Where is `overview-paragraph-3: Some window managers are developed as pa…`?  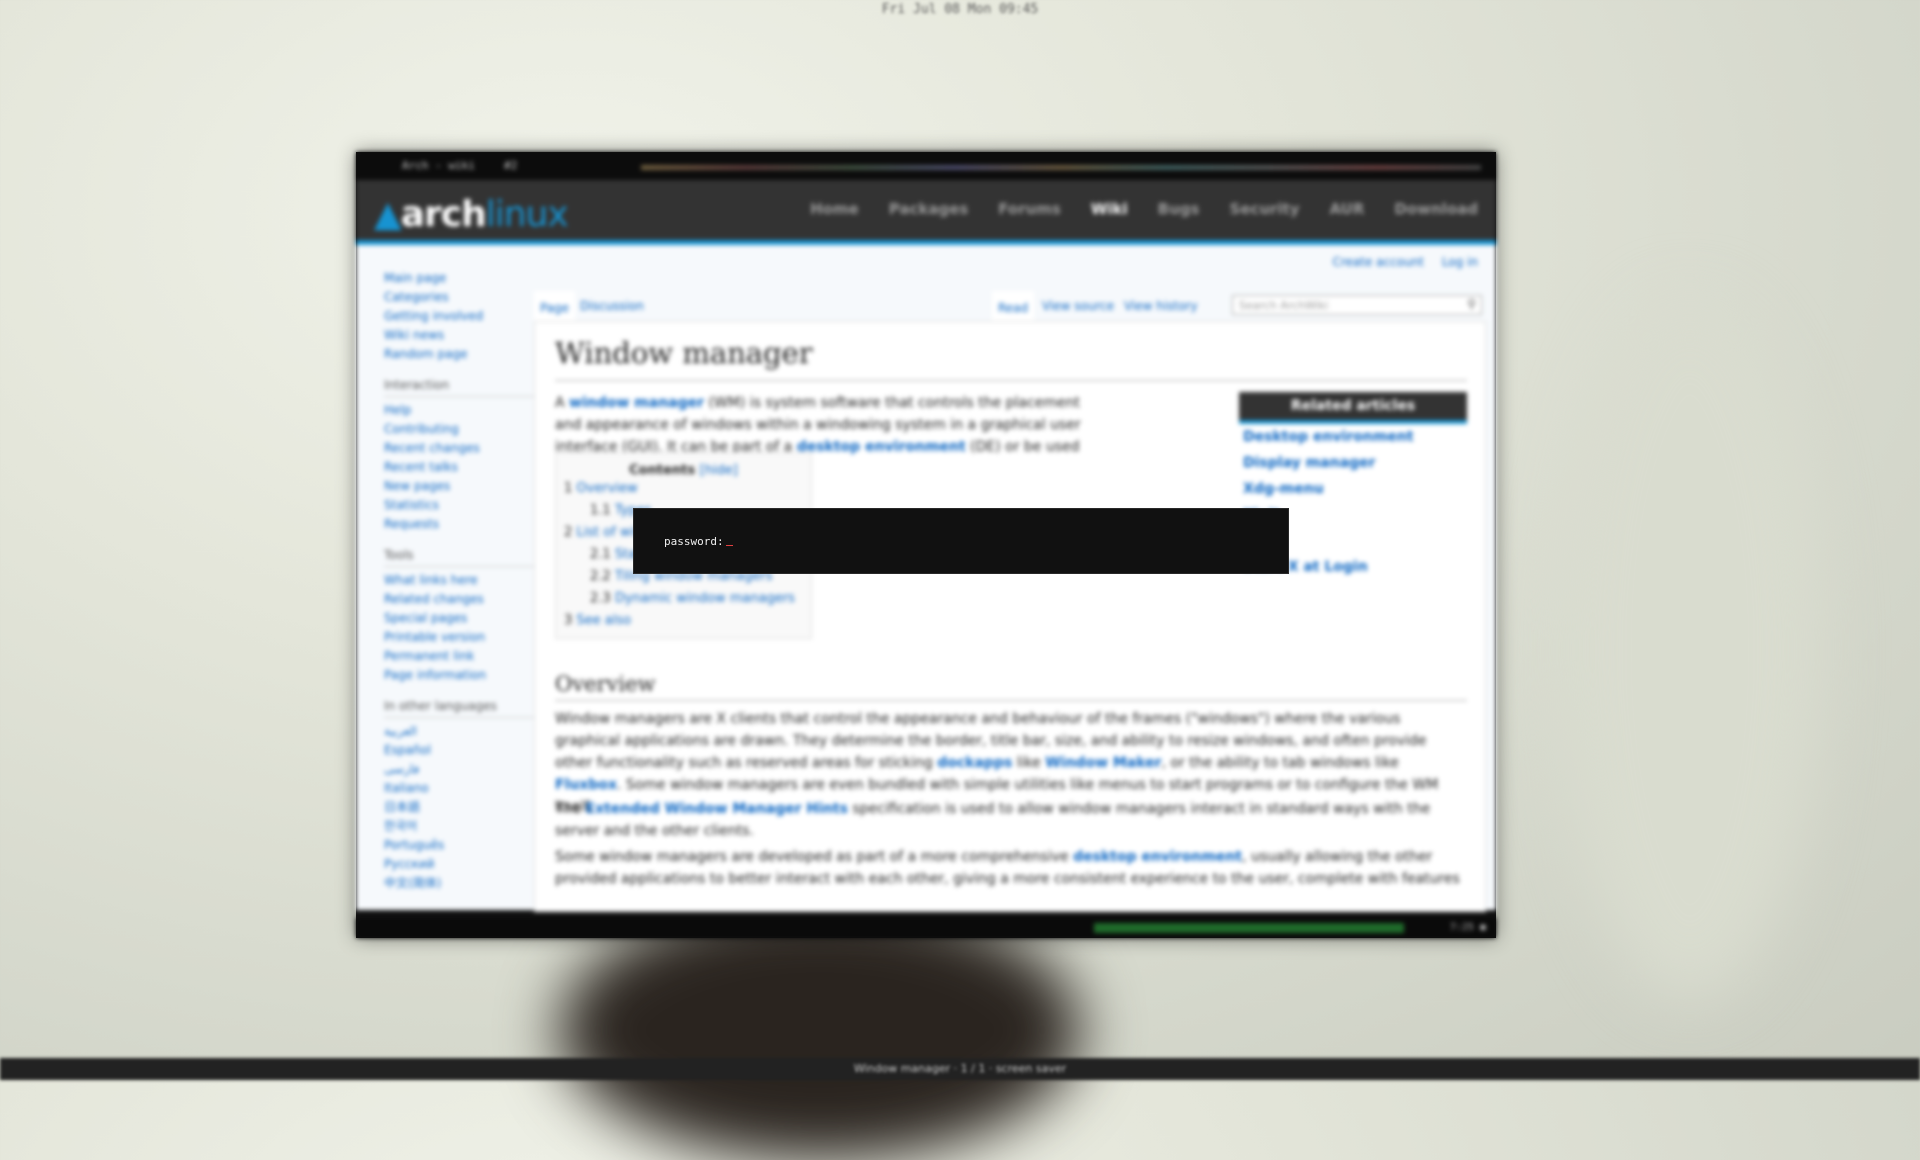
overview-paragraph-3: Some window managers are developed as pa… is located at coordinates (1011, 868).